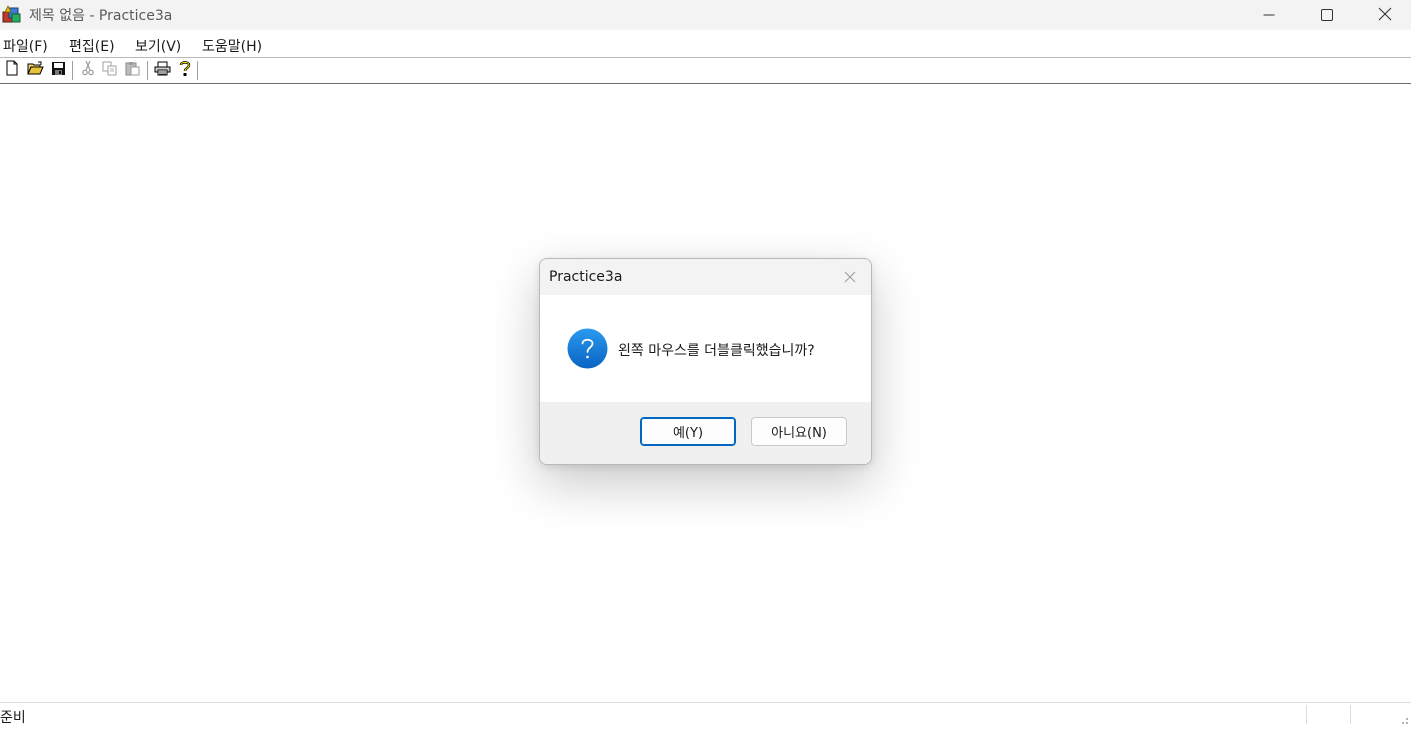 This screenshot has height=729, width=1411. I want to click on paste-button, so click(133, 70).